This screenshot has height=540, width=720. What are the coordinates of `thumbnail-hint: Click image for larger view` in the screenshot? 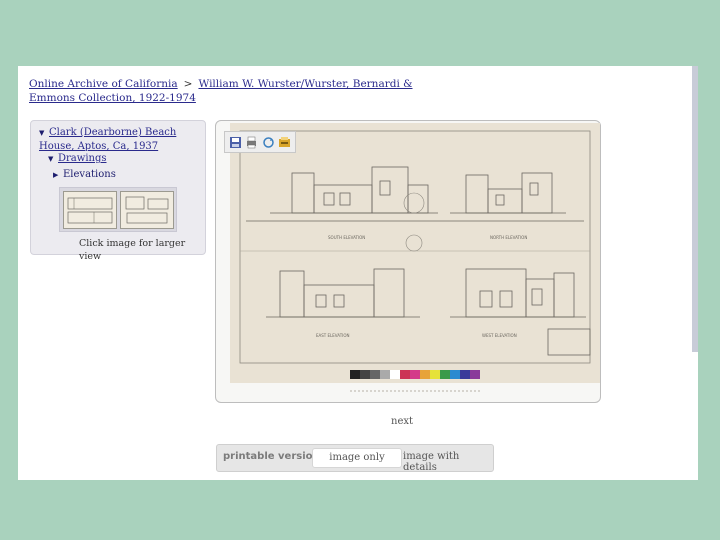 It's located at (132, 250).